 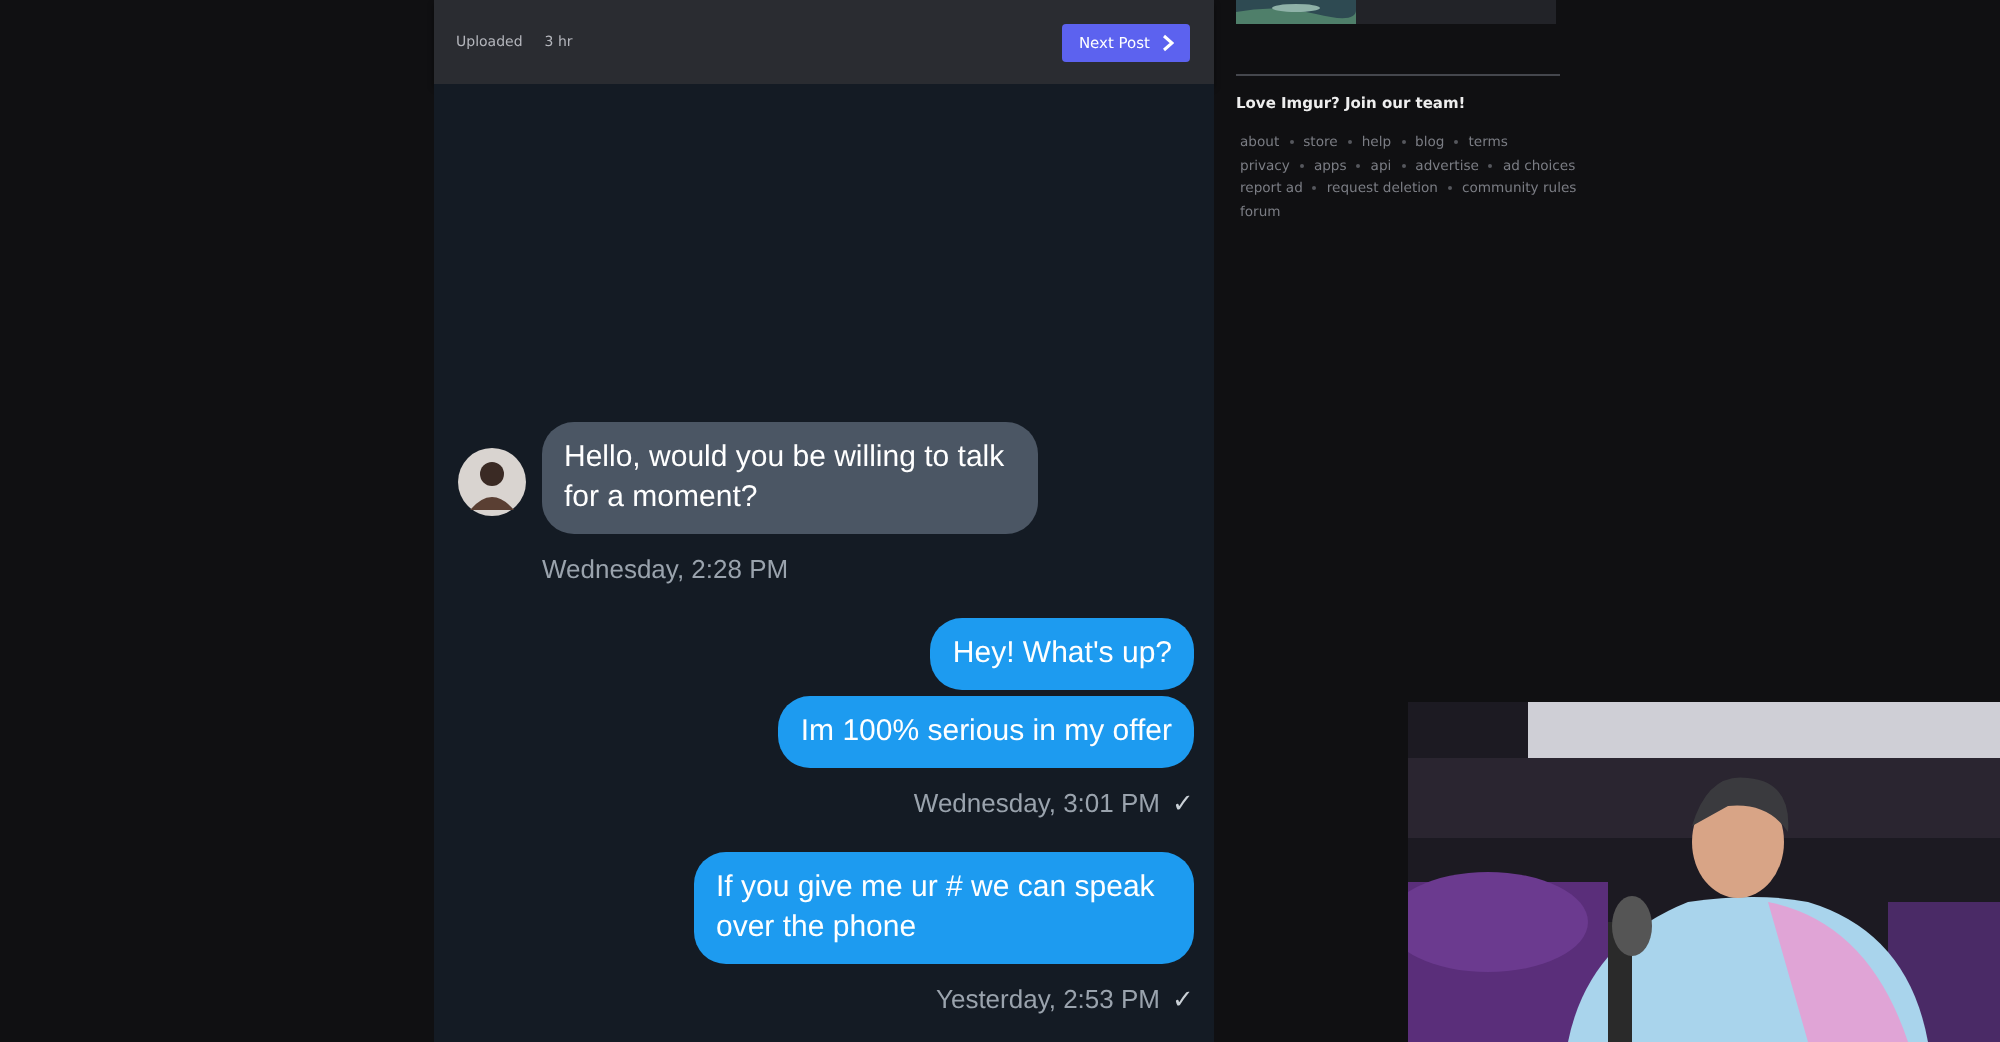 What do you see at coordinates (1047, 999) in the screenshot?
I see `message-timestamp: Yesterday, 2:53 PM` at bounding box center [1047, 999].